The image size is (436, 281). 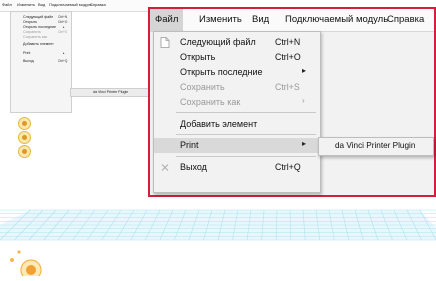 What do you see at coordinates (39, 27) in the screenshot?
I see `mini-item-recent: Открыть последние` at bounding box center [39, 27].